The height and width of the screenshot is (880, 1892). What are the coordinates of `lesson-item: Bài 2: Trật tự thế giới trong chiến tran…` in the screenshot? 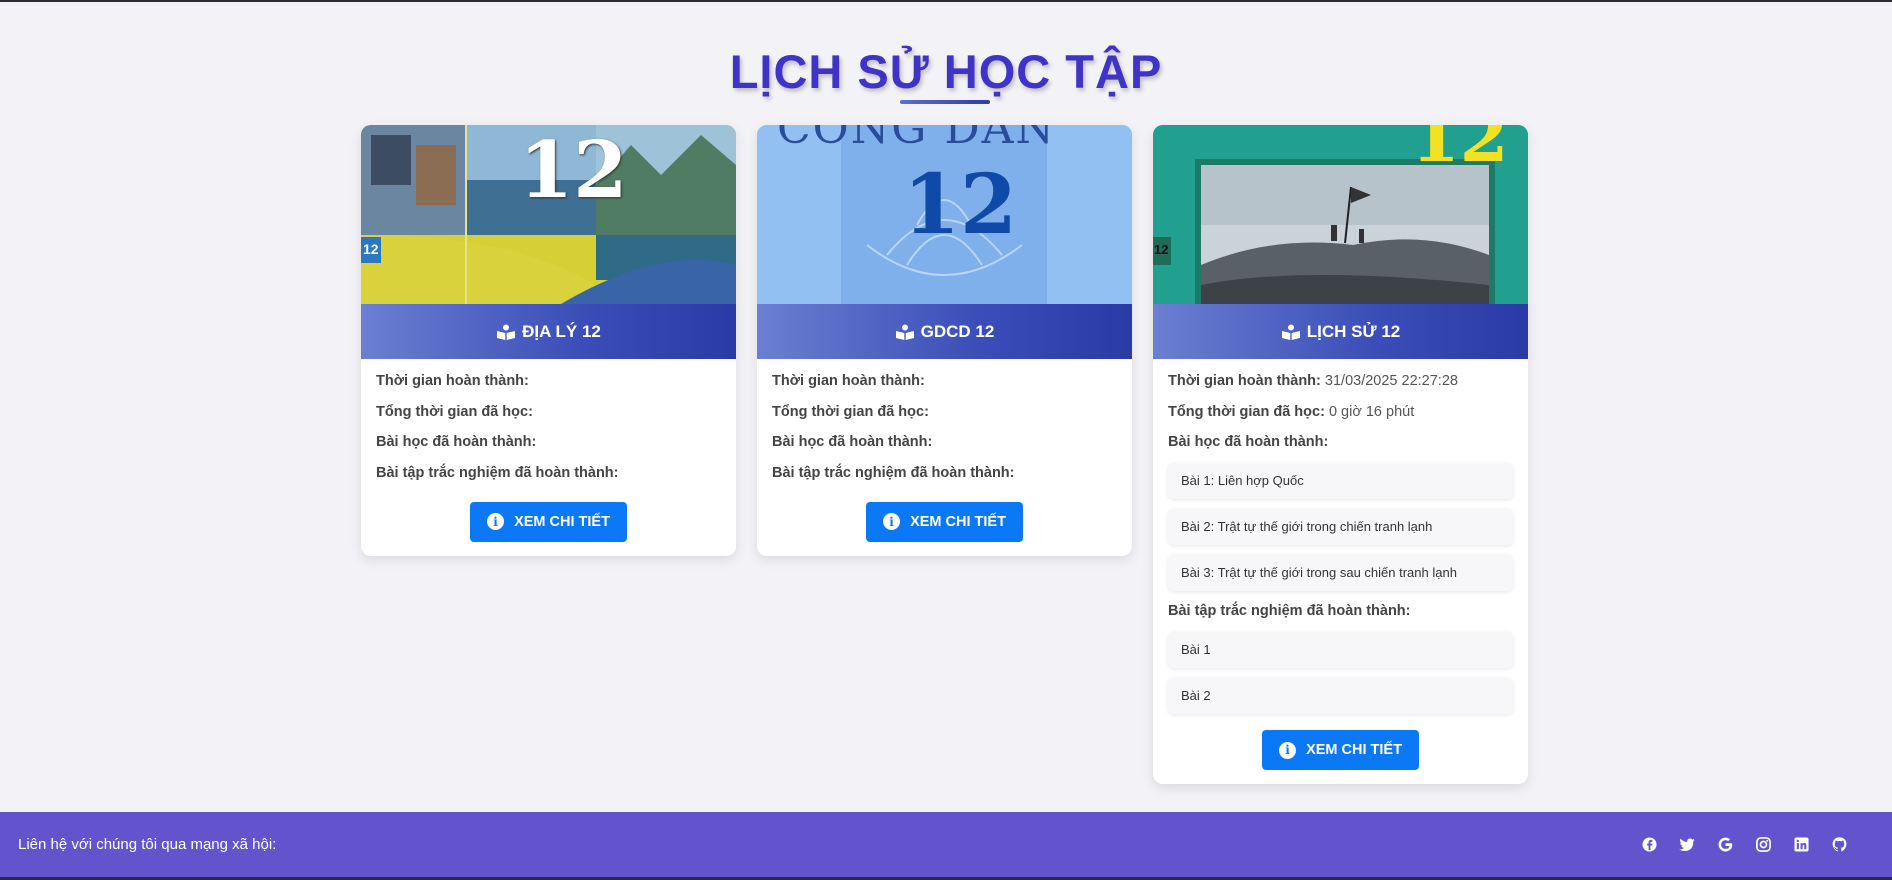 It's located at (1340, 527).